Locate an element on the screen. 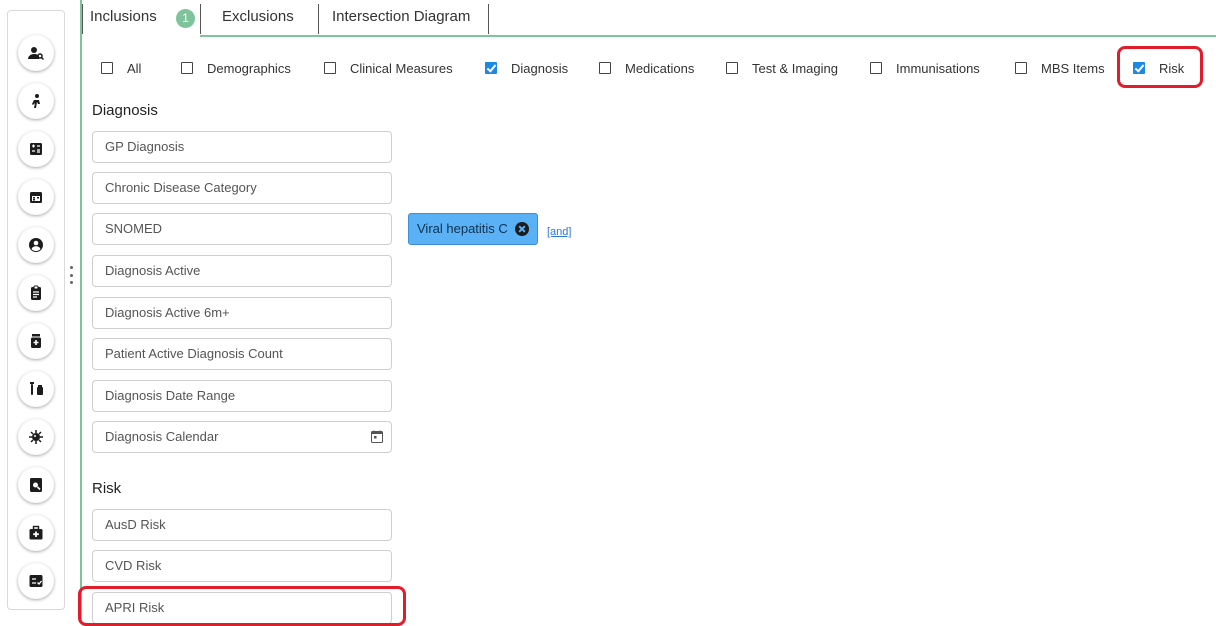 The width and height of the screenshot is (1216, 626). and-link: [and] is located at coordinates (559, 232).